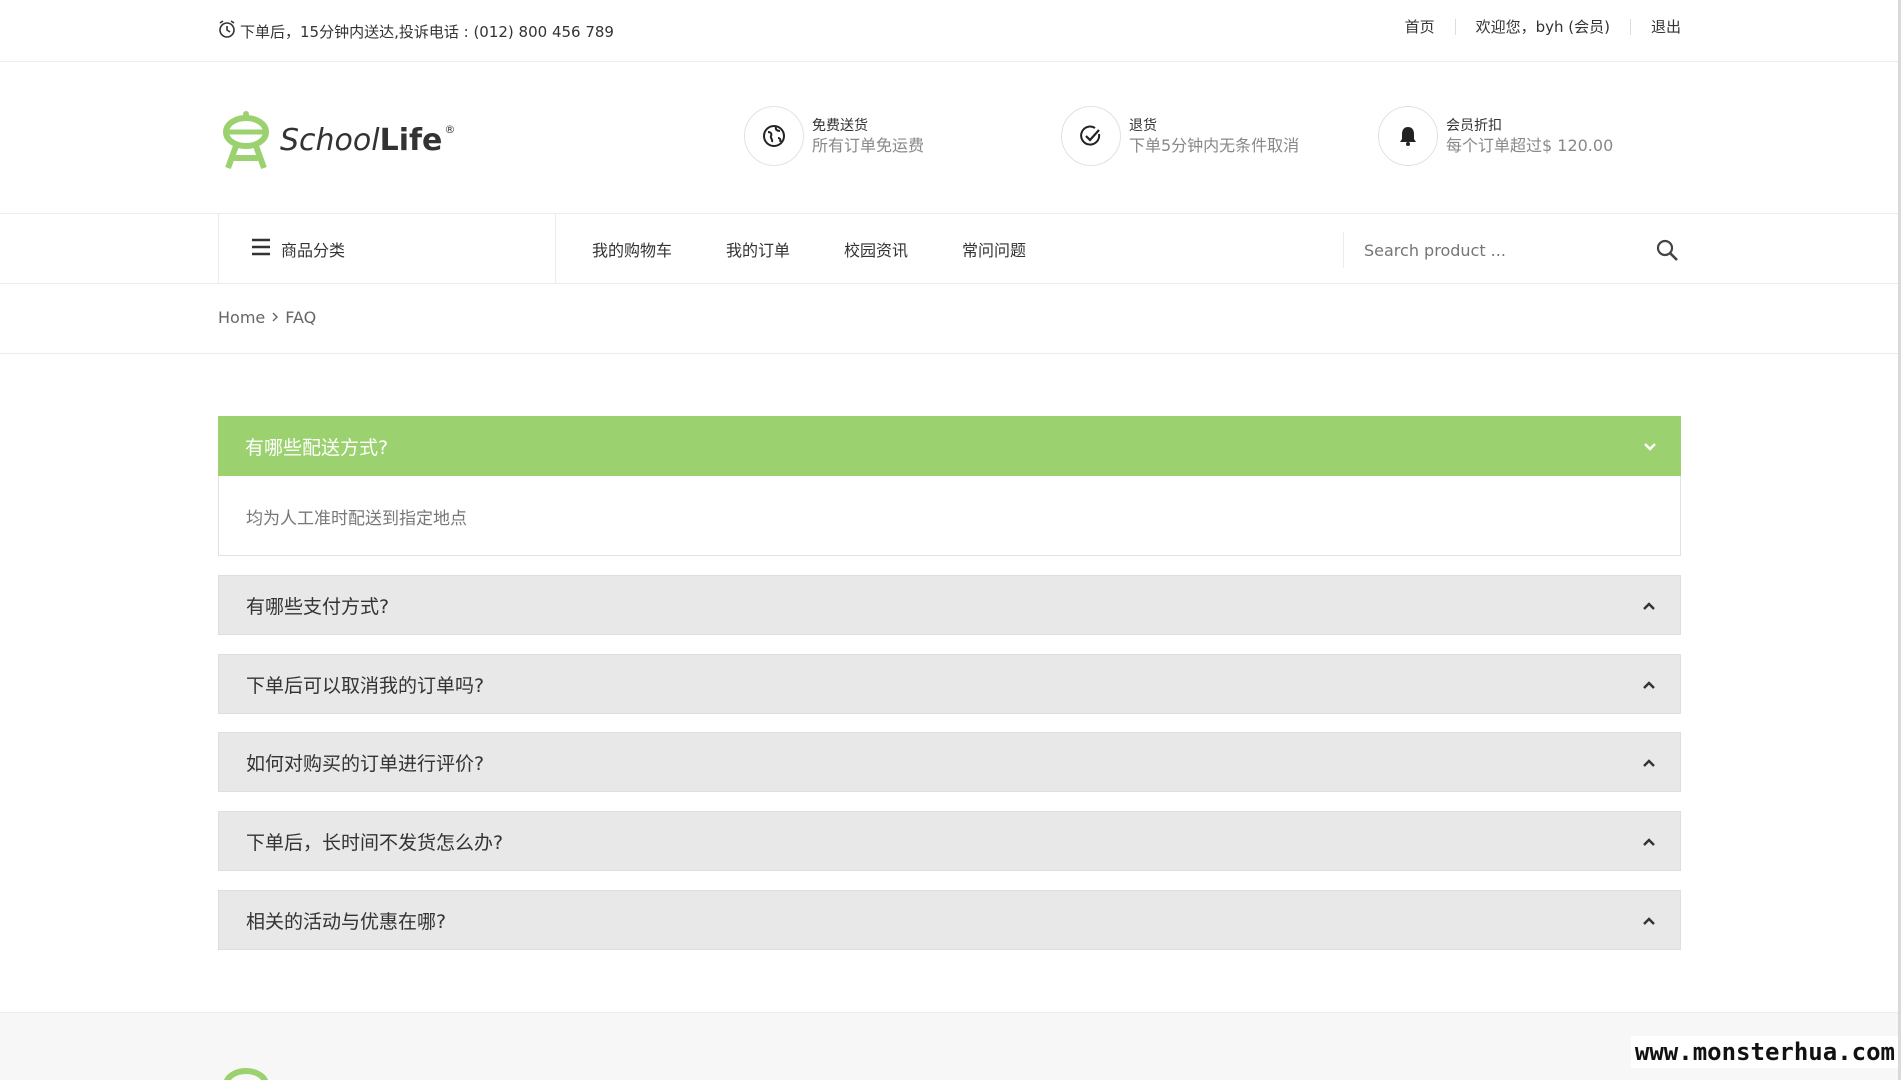  I want to click on nav-links: 我的购物车 我的订单 校园资讯 常问问题, so click(836, 249).